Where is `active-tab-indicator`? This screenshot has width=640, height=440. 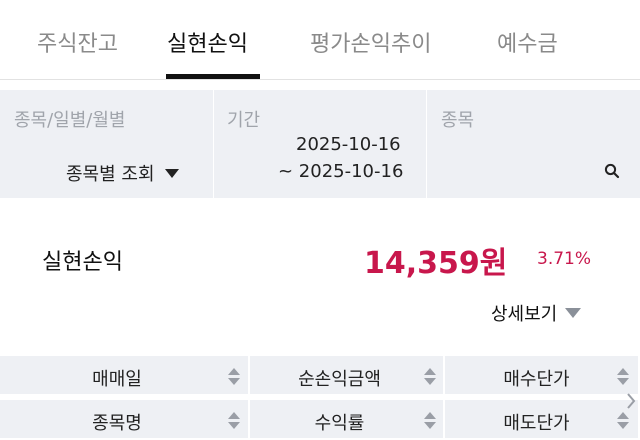
active-tab-indicator is located at coordinates (213, 76).